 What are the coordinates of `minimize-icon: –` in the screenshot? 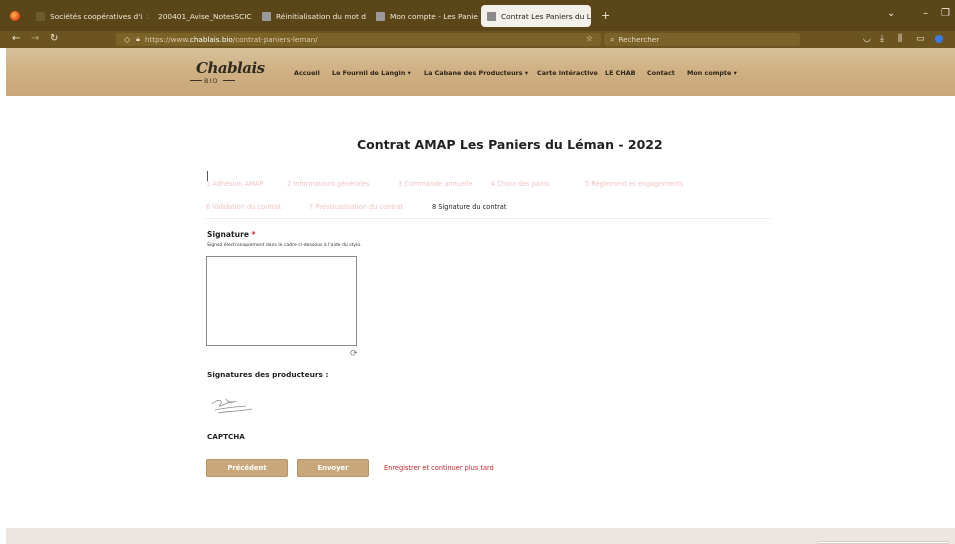 It's located at (925, 13).